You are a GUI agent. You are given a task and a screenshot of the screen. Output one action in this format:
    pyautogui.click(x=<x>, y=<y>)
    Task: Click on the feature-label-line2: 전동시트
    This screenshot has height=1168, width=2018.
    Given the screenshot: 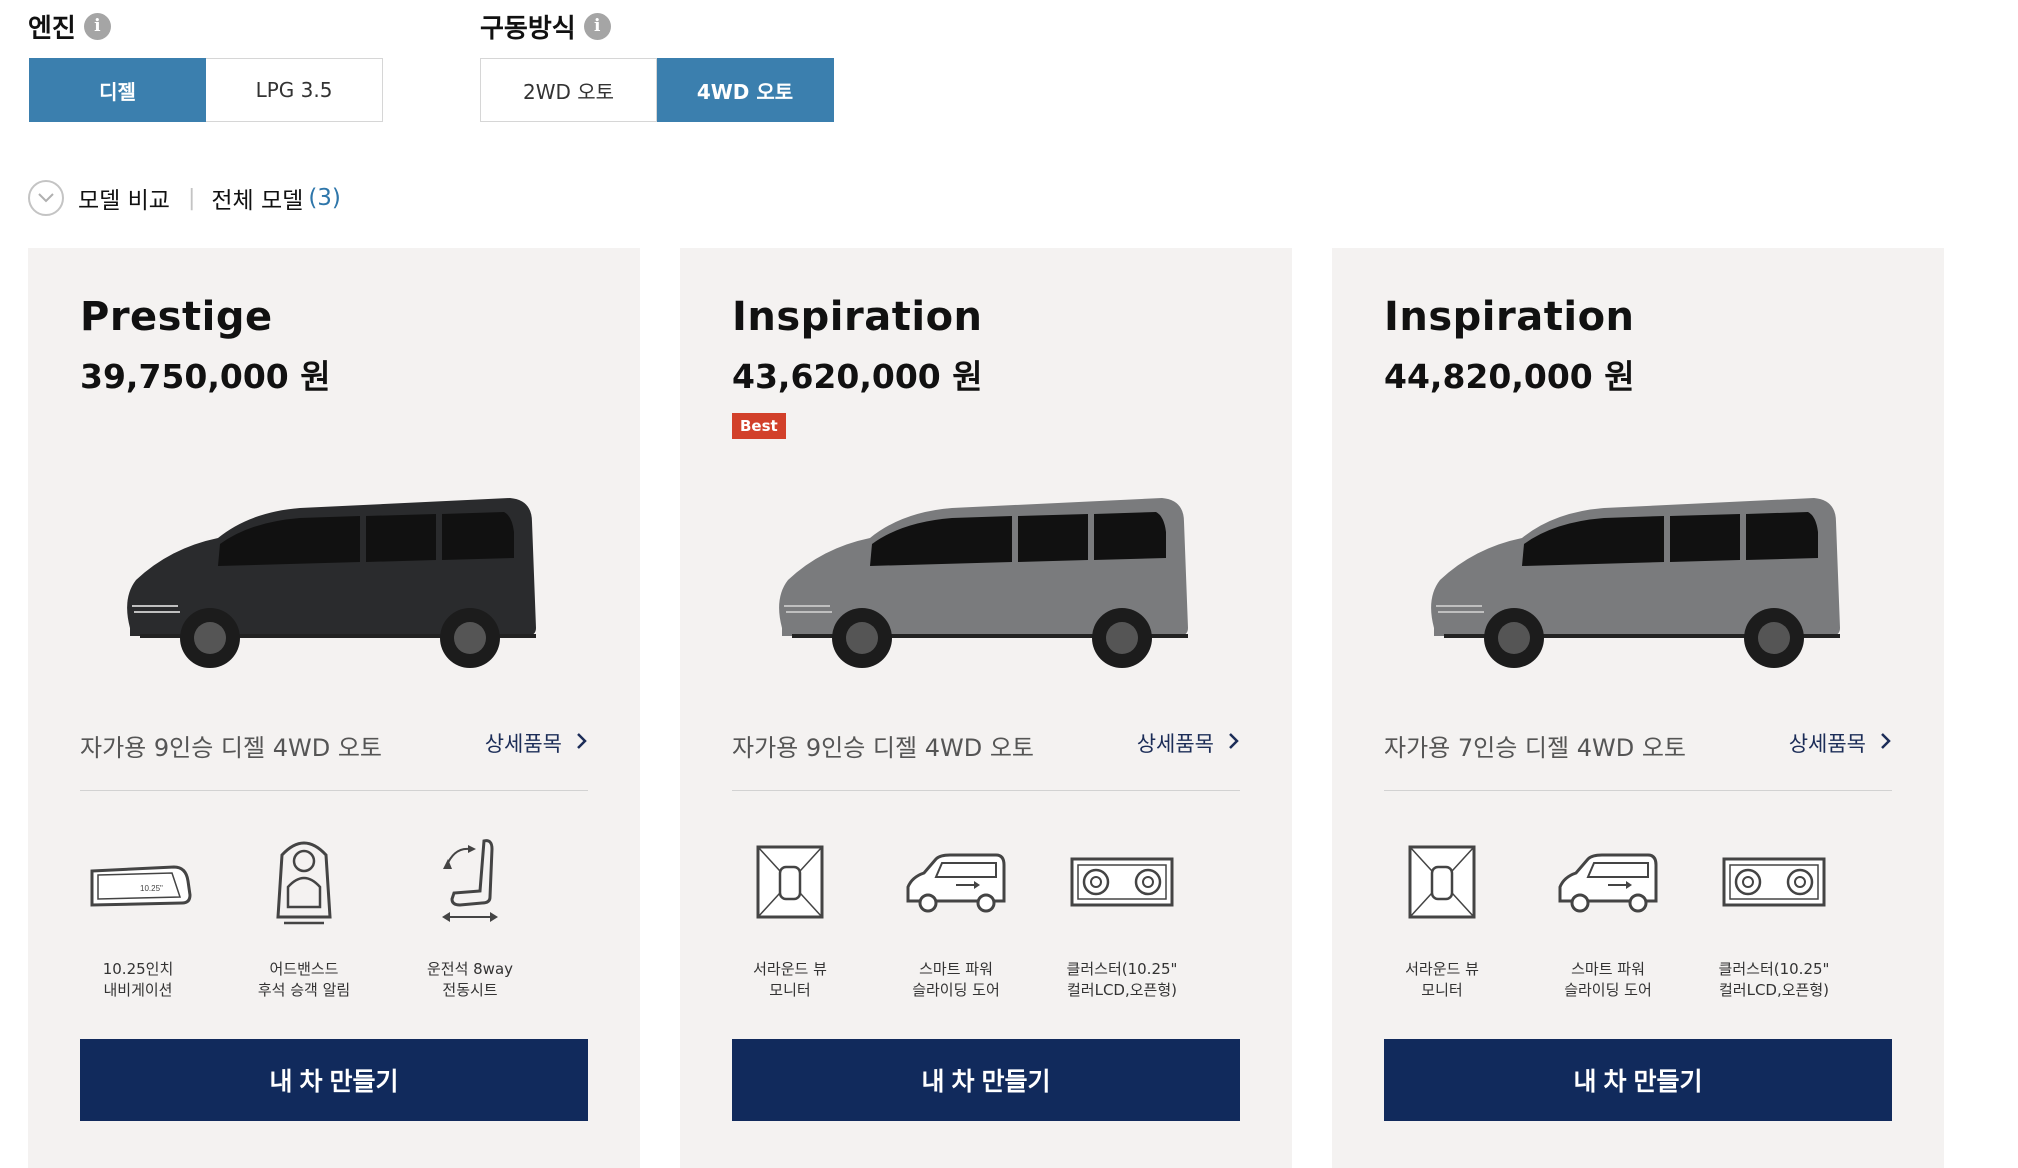 What is the action you would take?
    pyautogui.click(x=470, y=990)
    